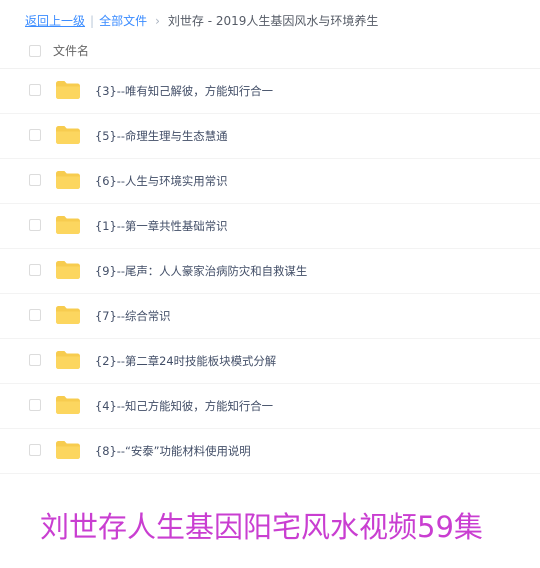  Describe the element at coordinates (270, 136) in the screenshot. I see `file-row: {5}--命理生理与生态慧通` at that location.